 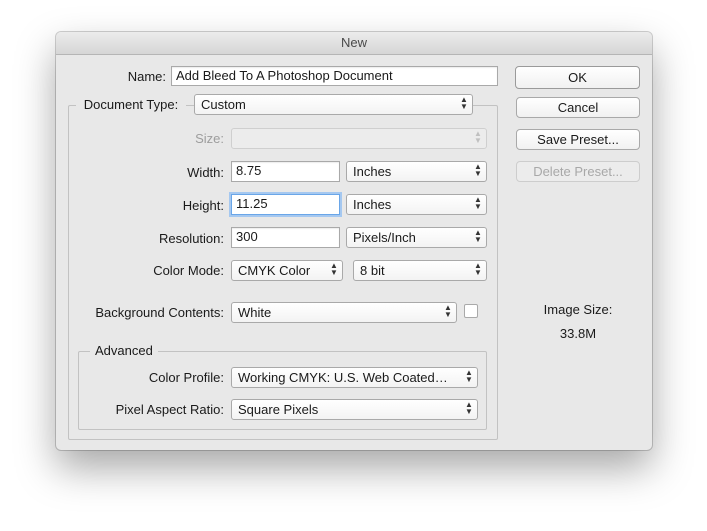 What do you see at coordinates (223, 104) in the screenshot?
I see `document-type-value: Custom` at bounding box center [223, 104].